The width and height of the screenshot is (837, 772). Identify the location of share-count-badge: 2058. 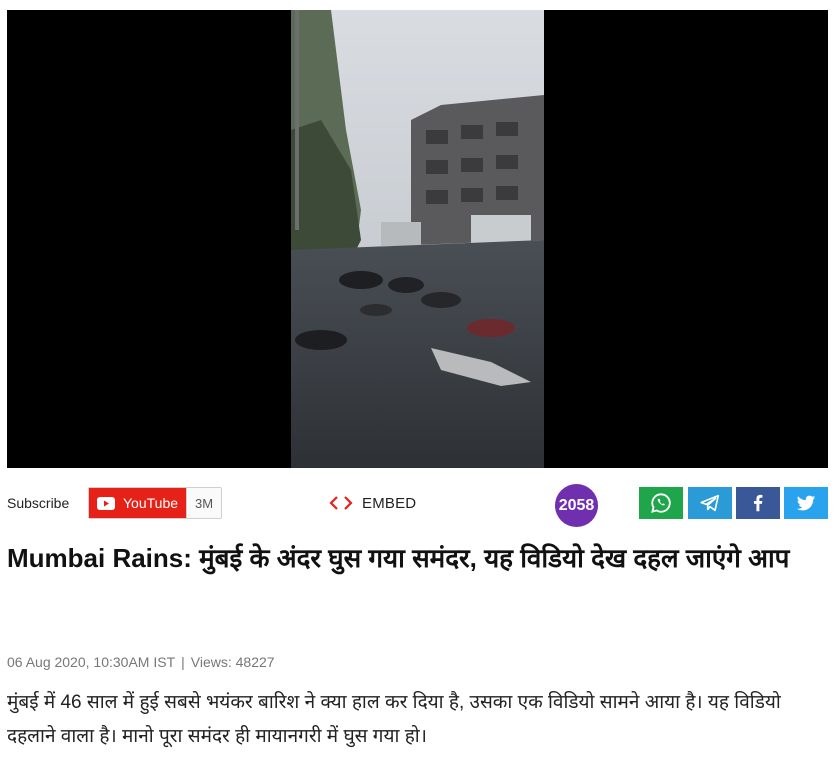
(576, 505).